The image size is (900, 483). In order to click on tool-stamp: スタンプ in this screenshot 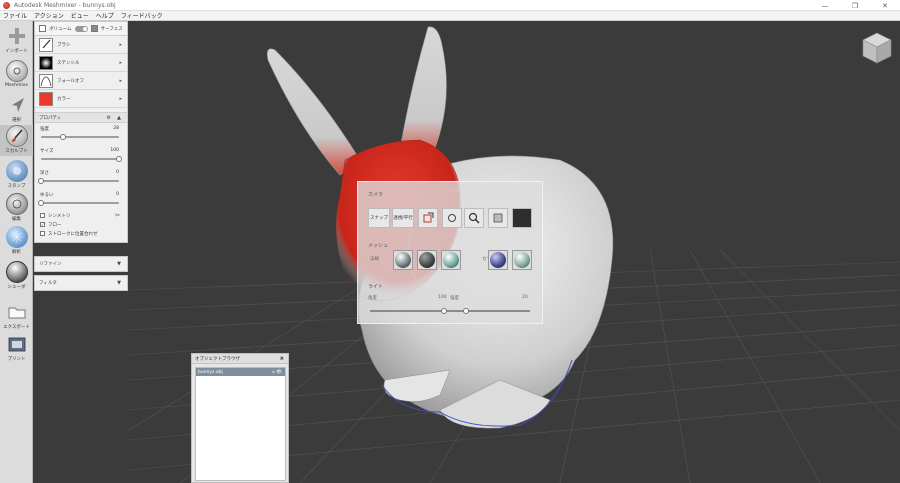, I will do `click(16, 174)`.